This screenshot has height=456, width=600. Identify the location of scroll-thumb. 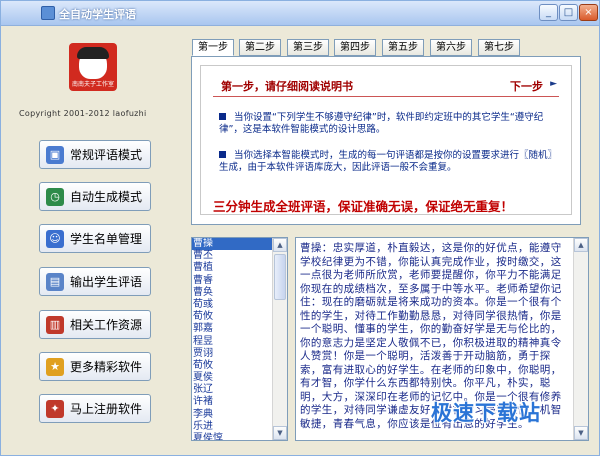
(280, 277).